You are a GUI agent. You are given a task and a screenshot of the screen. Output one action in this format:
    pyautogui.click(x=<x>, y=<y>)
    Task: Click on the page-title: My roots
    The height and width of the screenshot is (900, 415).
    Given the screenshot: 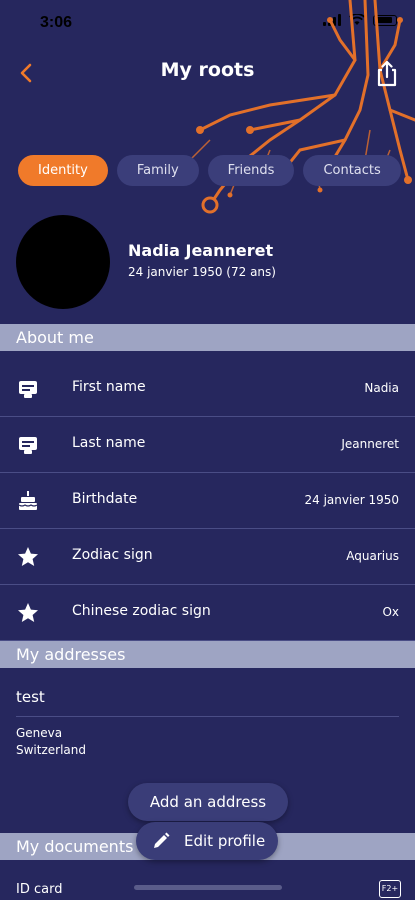 What is the action you would take?
    pyautogui.click(x=207, y=70)
    